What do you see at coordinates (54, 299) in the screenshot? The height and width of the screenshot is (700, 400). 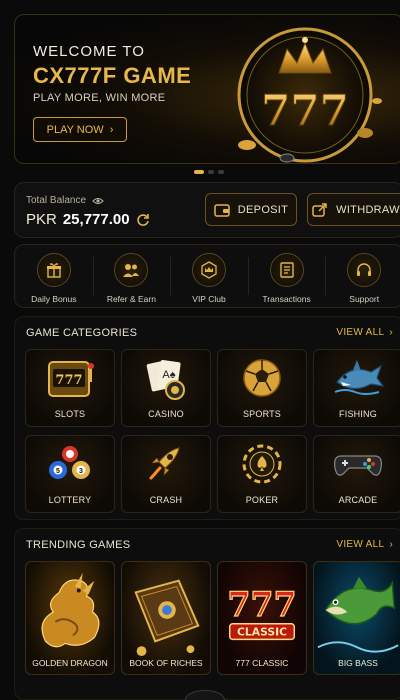 I see `quick-action-label: Daily Bonus` at bounding box center [54, 299].